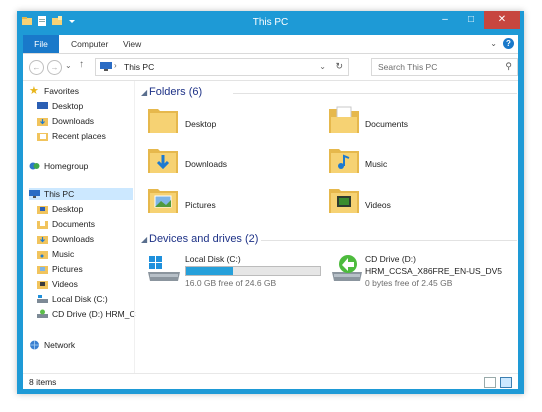 This screenshot has height=412, width=542. I want to click on nav-pc-downloads-label: Downloads, so click(73, 239).